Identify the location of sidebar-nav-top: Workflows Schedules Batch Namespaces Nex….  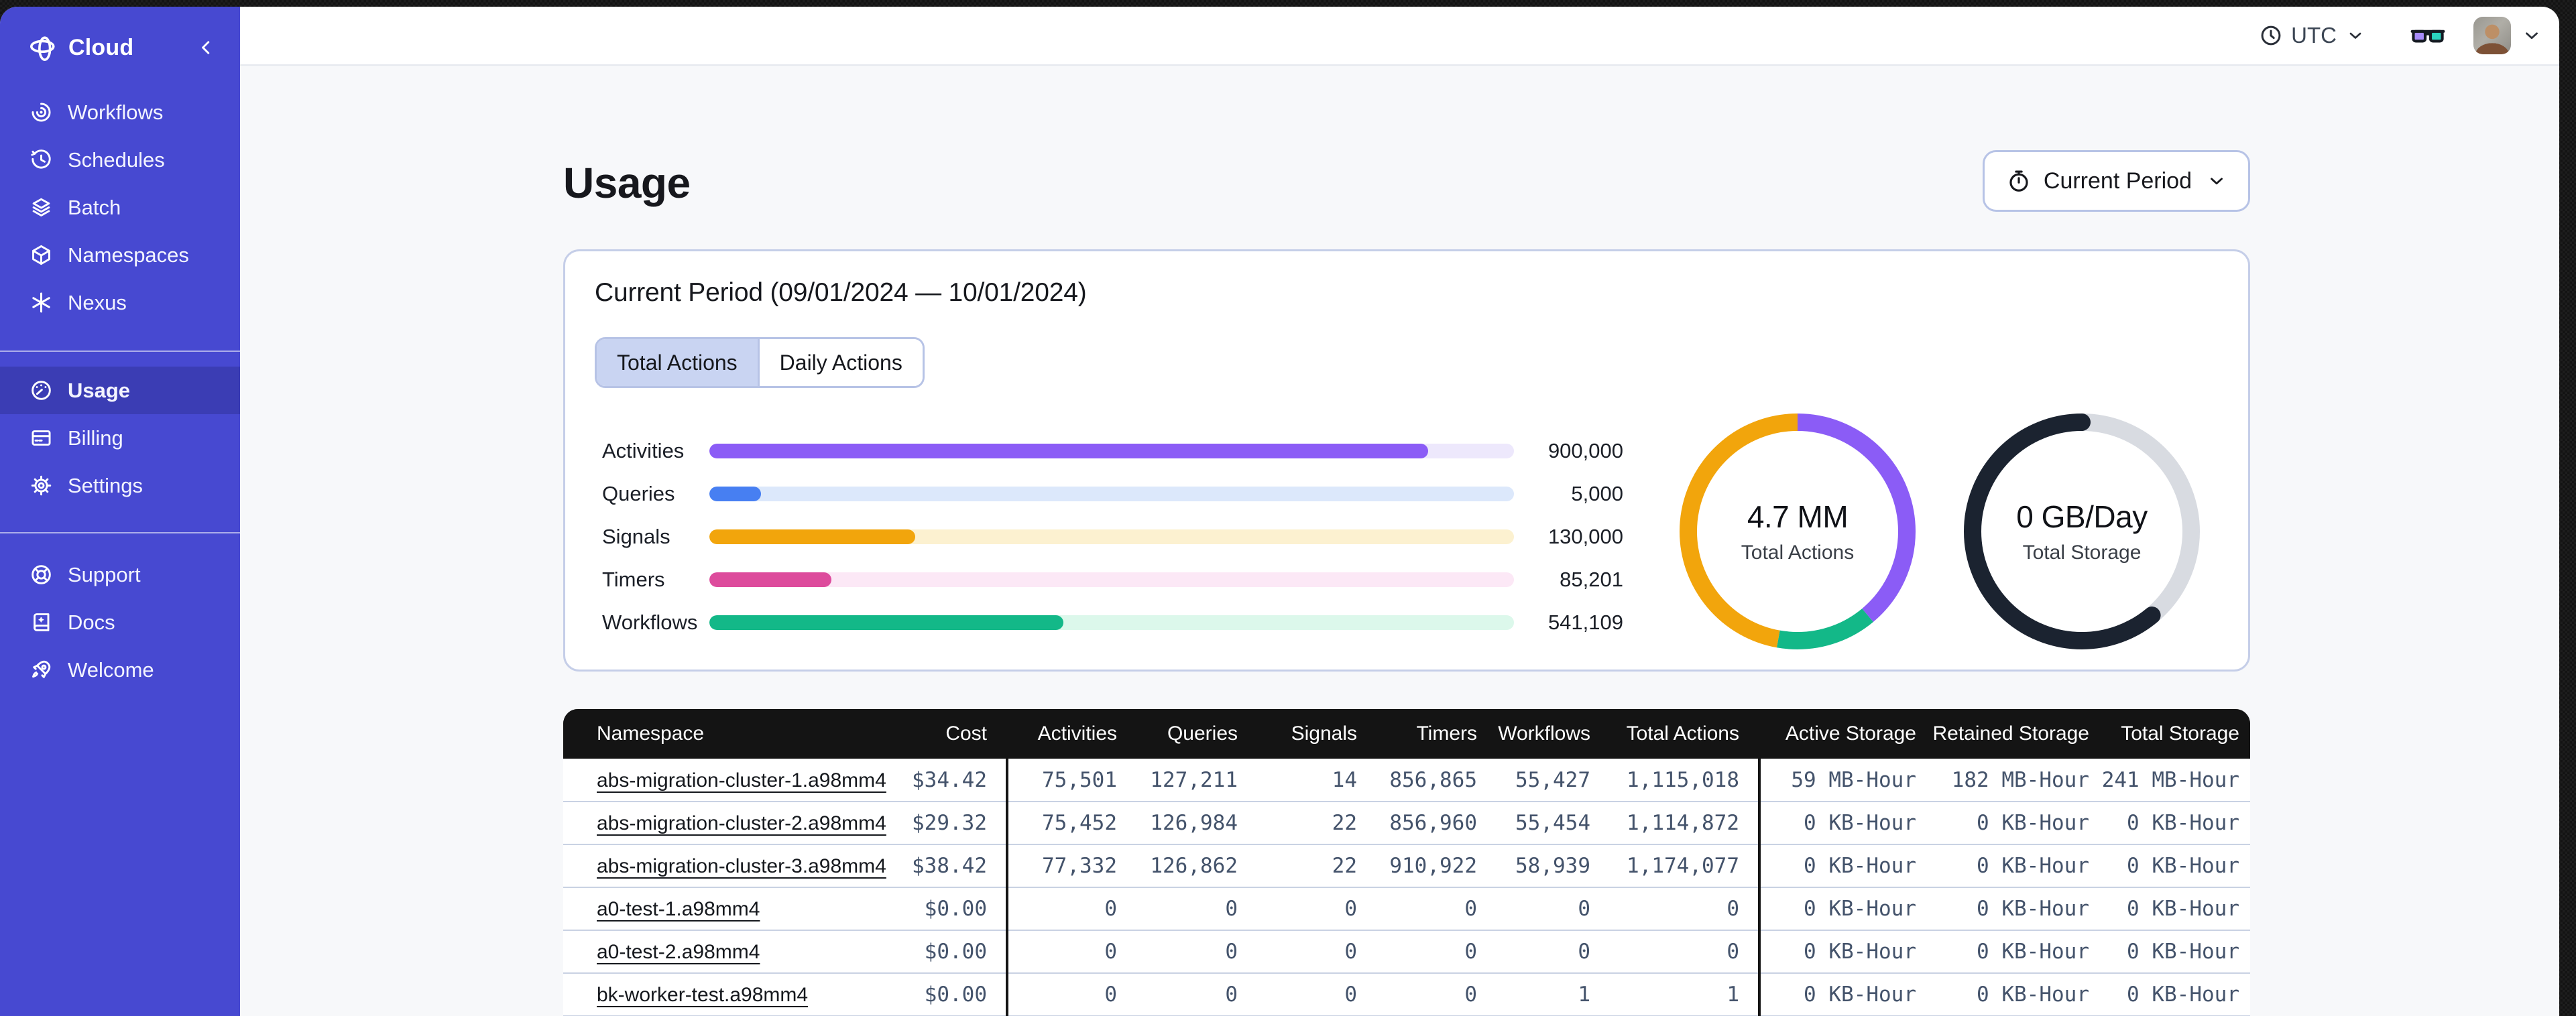
(120, 207).